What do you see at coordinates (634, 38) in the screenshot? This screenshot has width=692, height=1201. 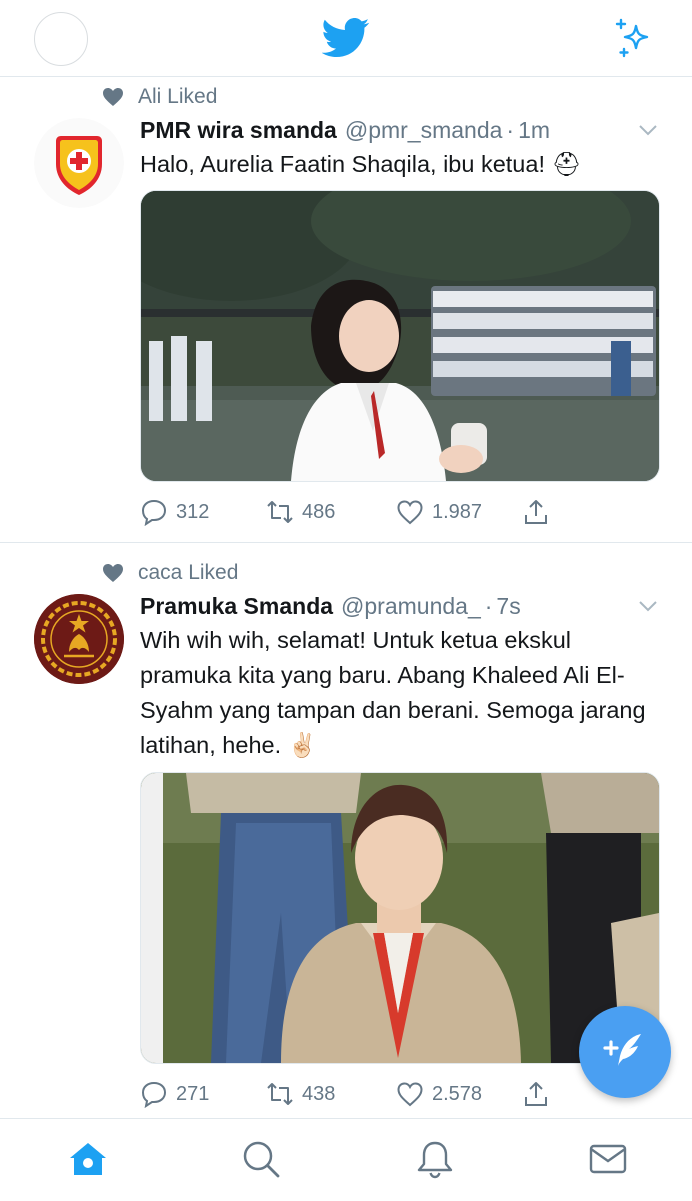 I see `sparkle-icon` at bounding box center [634, 38].